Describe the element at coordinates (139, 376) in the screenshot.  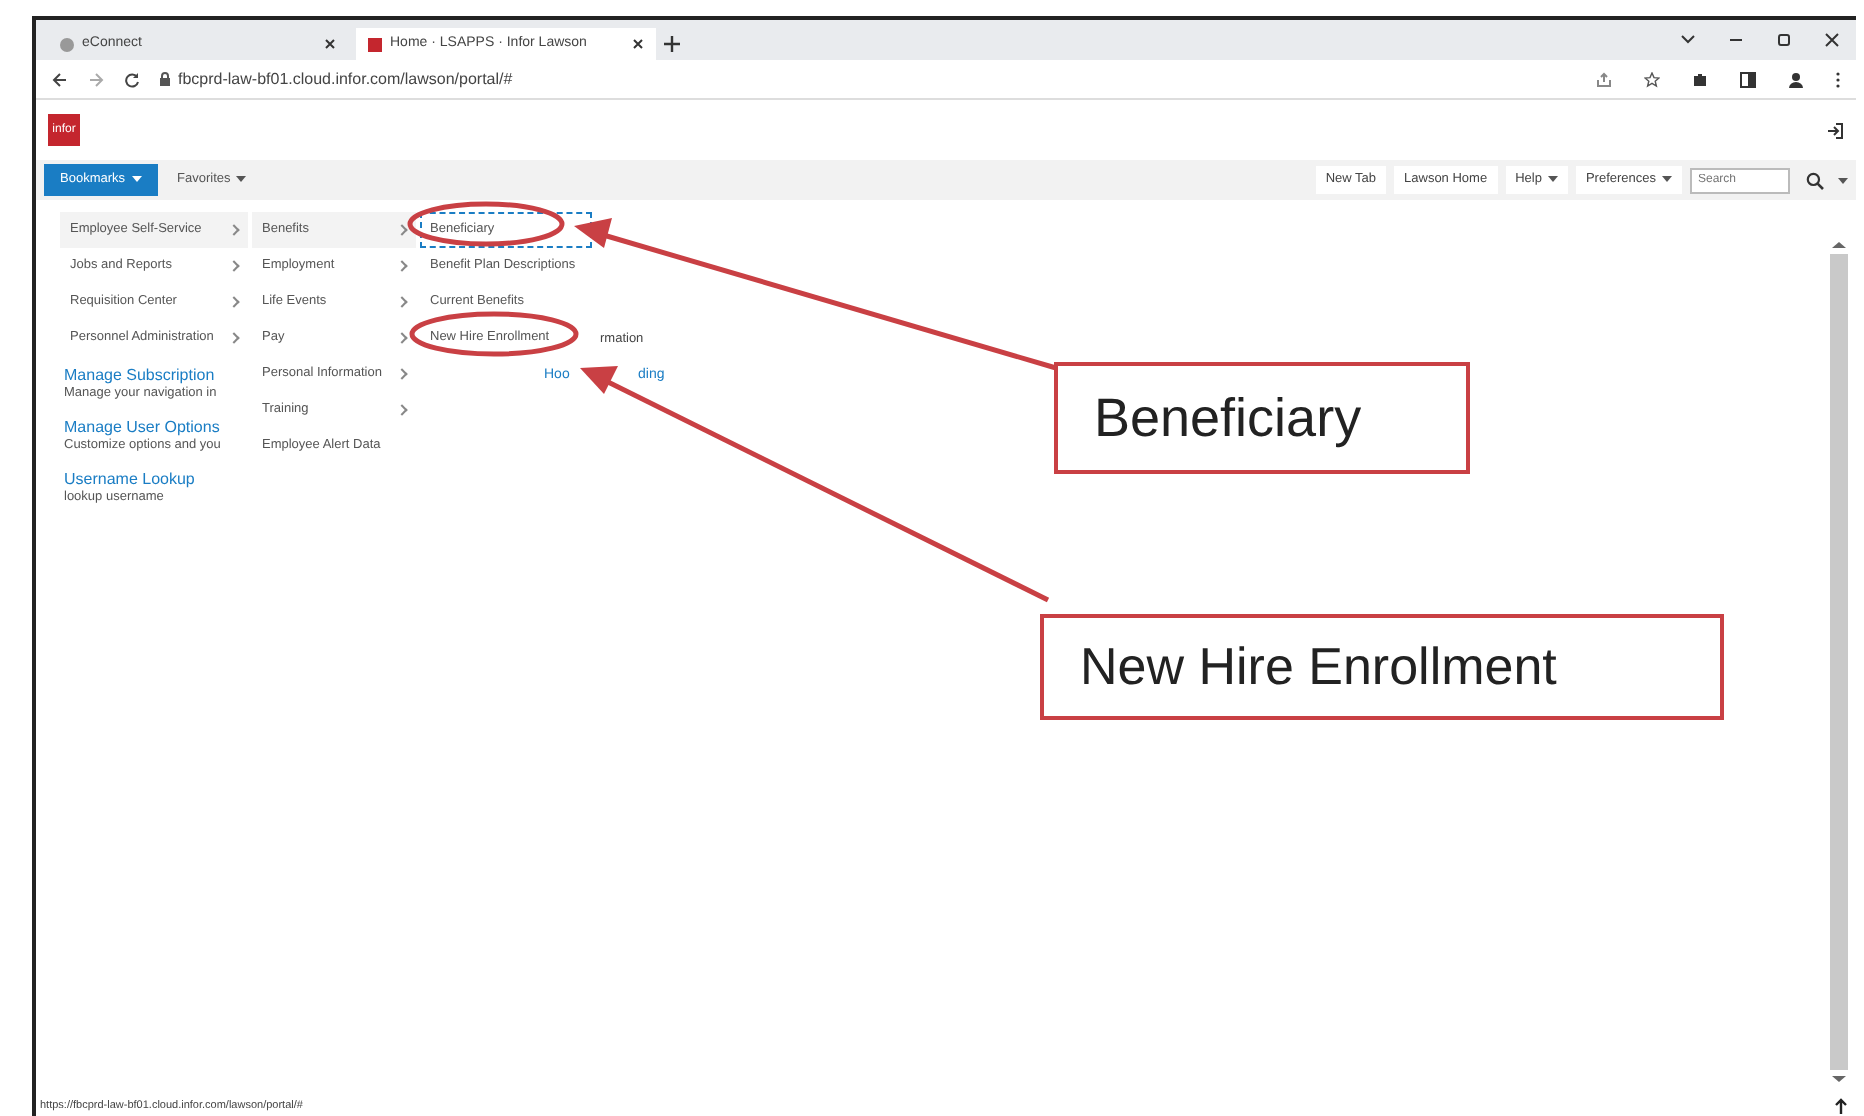
I see `panel-link: Manage Subscription` at that location.